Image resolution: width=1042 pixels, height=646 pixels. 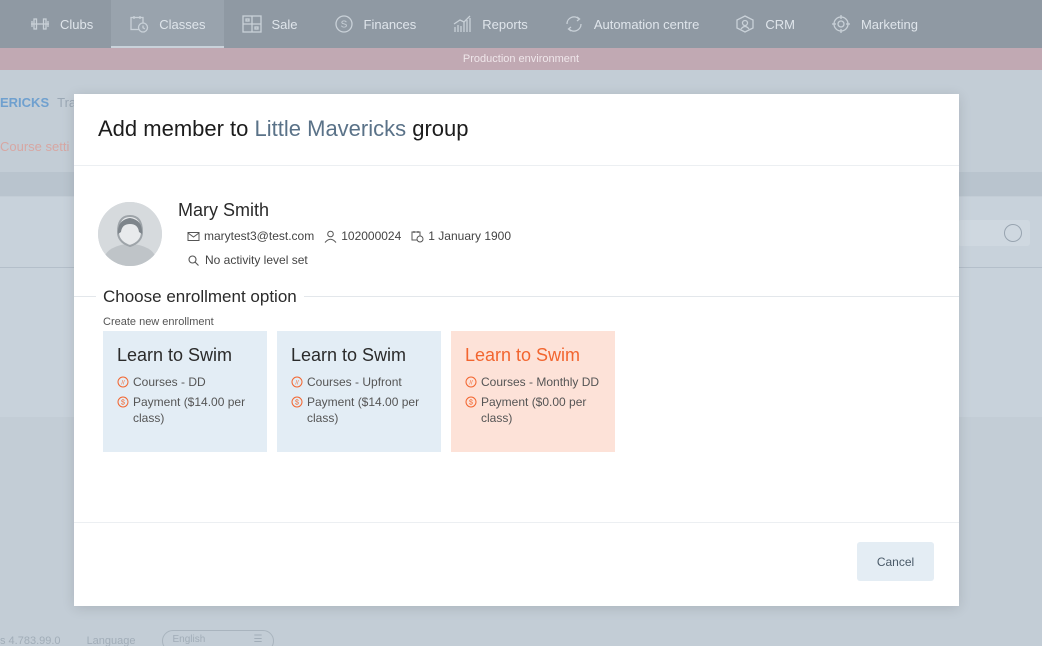 What do you see at coordinates (270, 24) in the screenshot?
I see `nav-item-sale: Sale` at bounding box center [270, 24].